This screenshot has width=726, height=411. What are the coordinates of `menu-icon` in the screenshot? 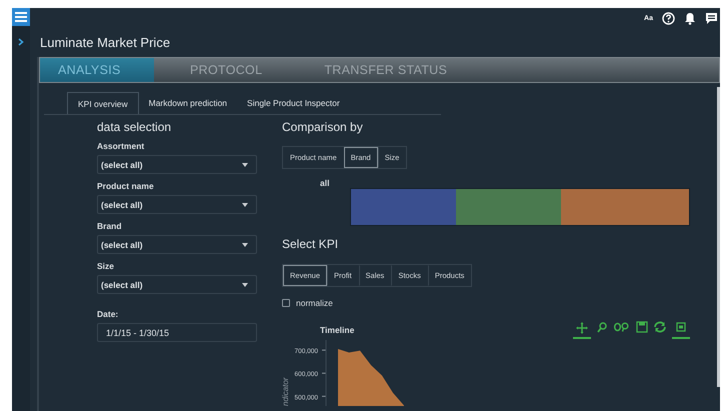 It's located at (21, 17).